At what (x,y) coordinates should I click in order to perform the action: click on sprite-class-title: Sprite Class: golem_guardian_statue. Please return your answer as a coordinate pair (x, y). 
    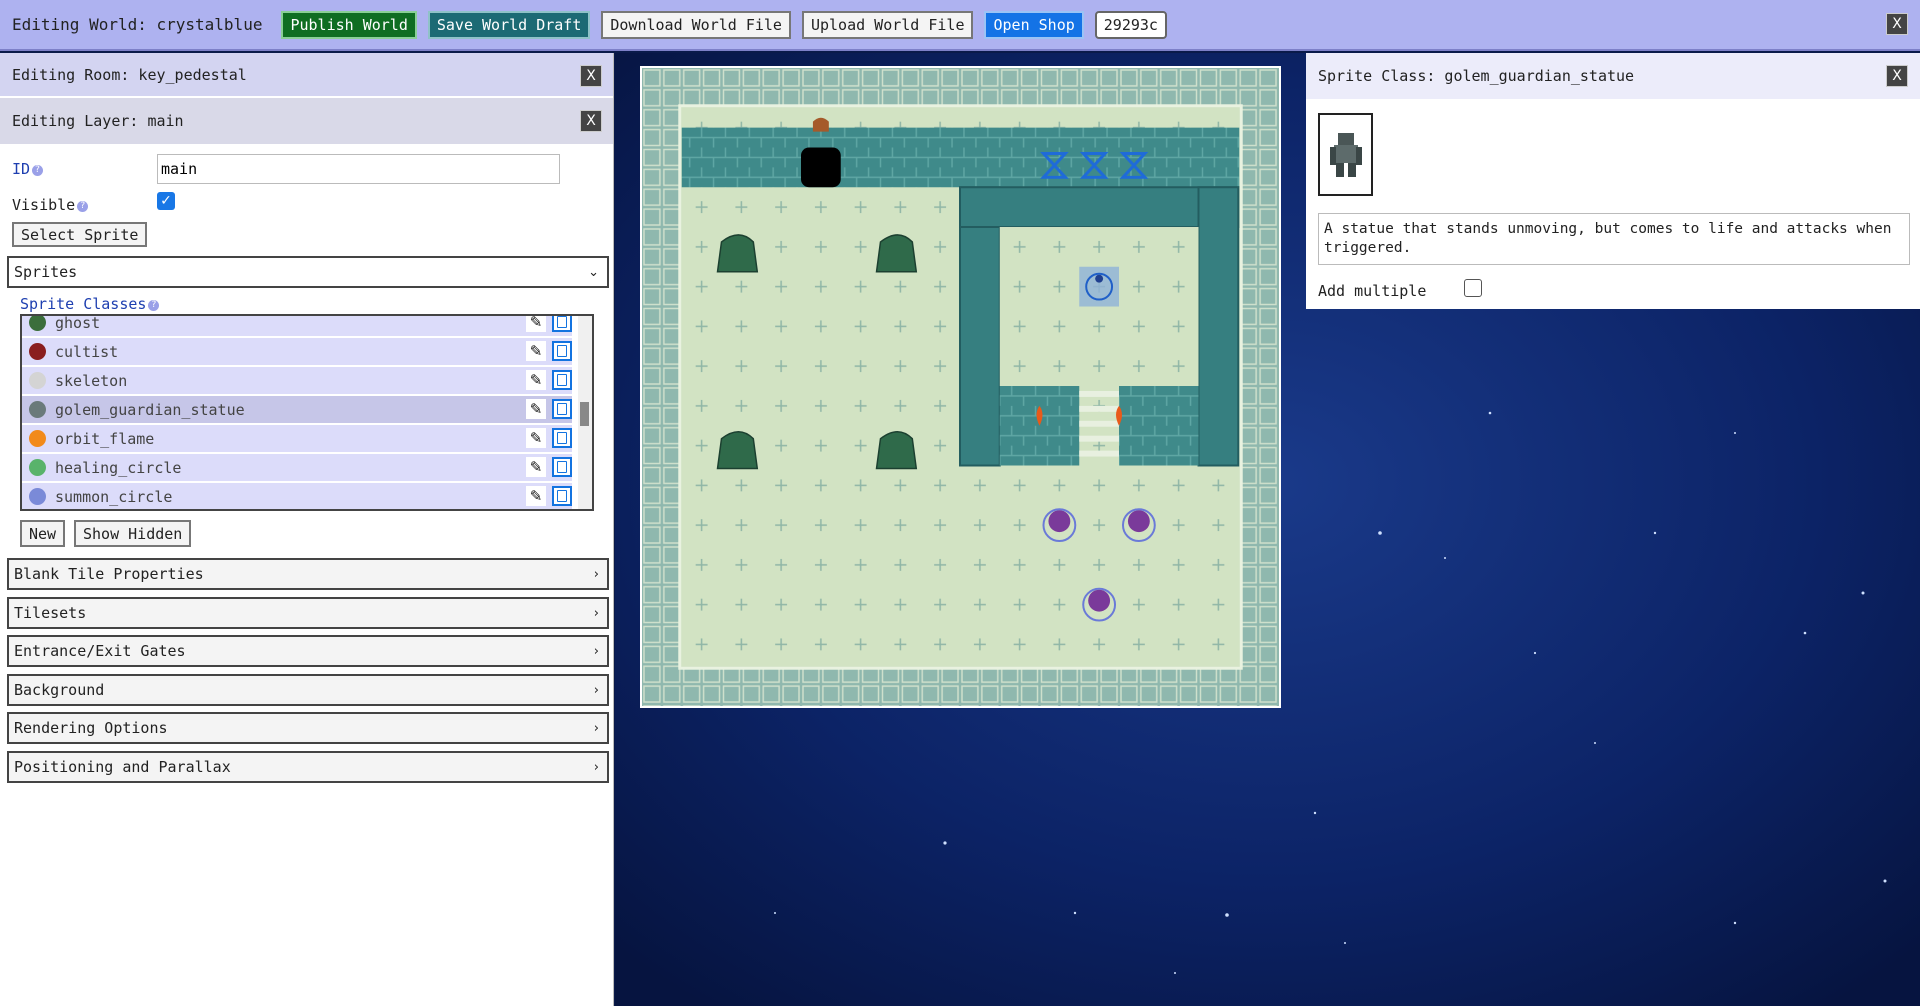
    Looking at the image, I should click on (1476, 76).